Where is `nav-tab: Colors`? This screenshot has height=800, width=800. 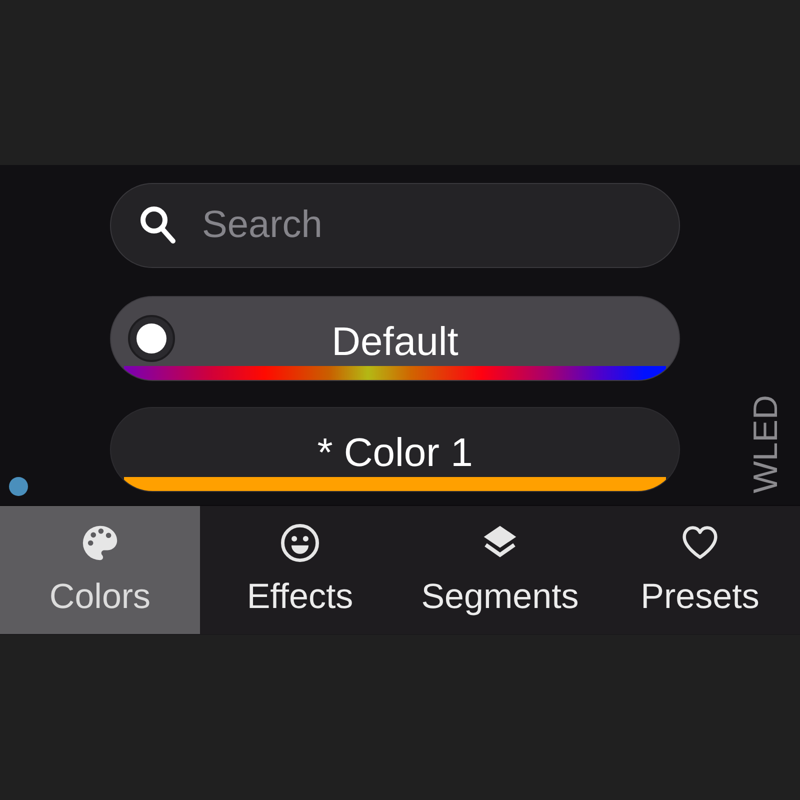
nav-tab: Colors is located at coordinates (100, 570).